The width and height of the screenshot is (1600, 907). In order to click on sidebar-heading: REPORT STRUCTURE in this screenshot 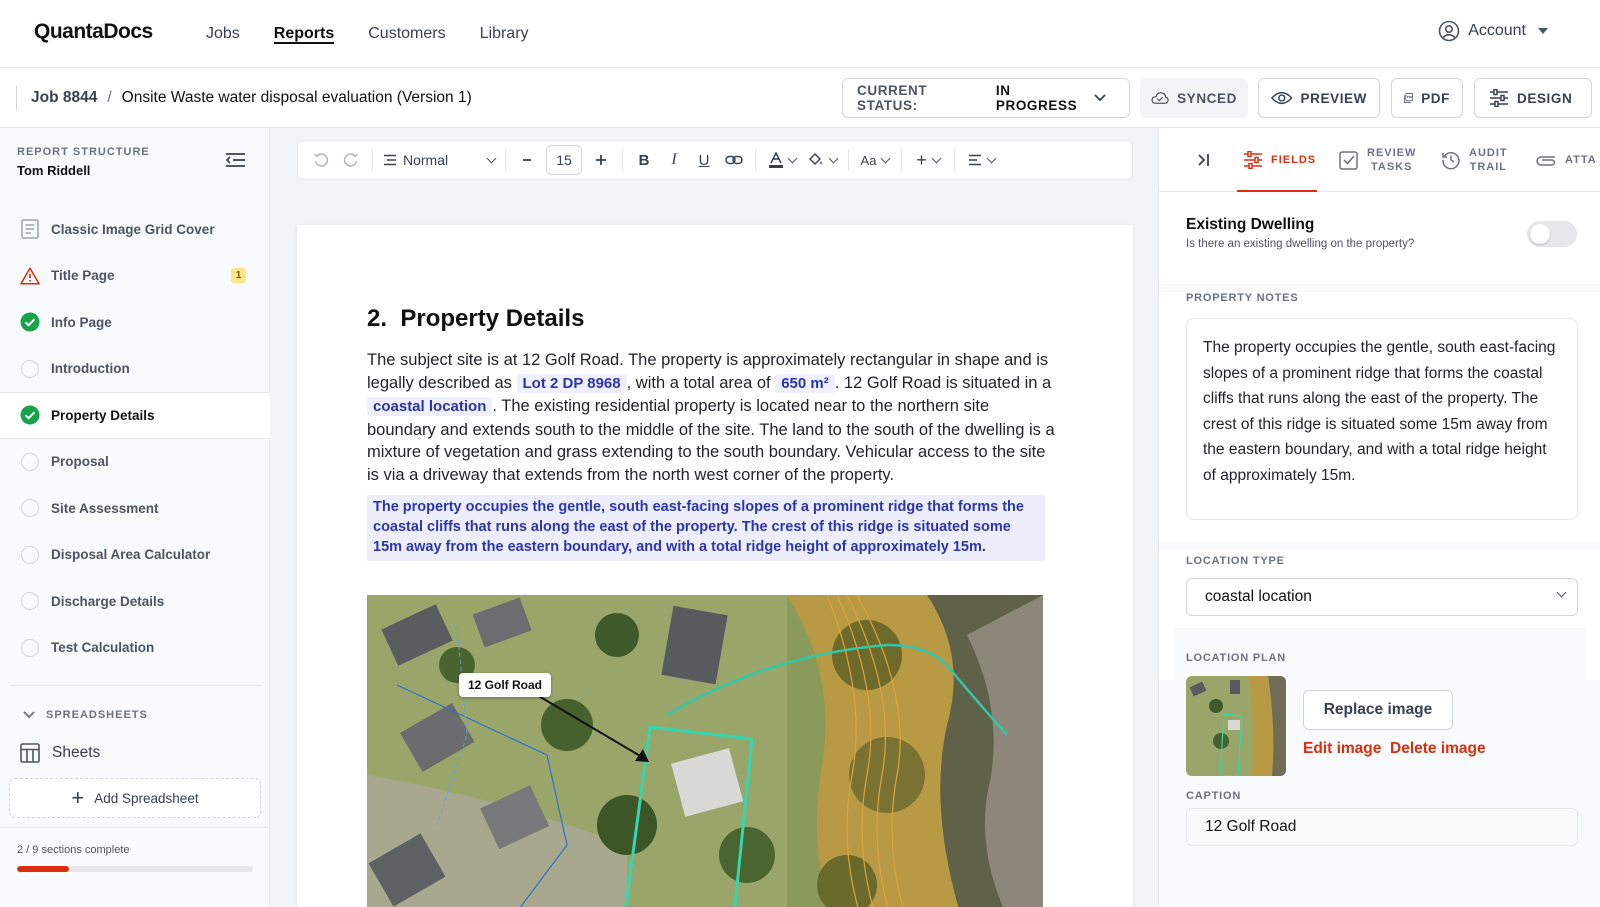, I will do `click(83, 152)`.